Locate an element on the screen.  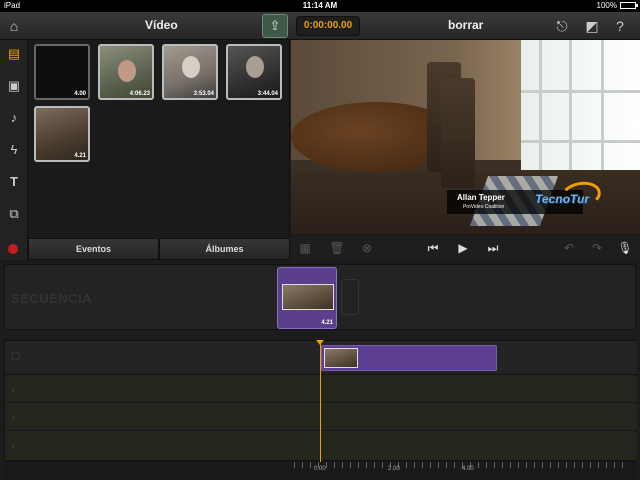
project-title: borrar is located at coordinates (466, 25).